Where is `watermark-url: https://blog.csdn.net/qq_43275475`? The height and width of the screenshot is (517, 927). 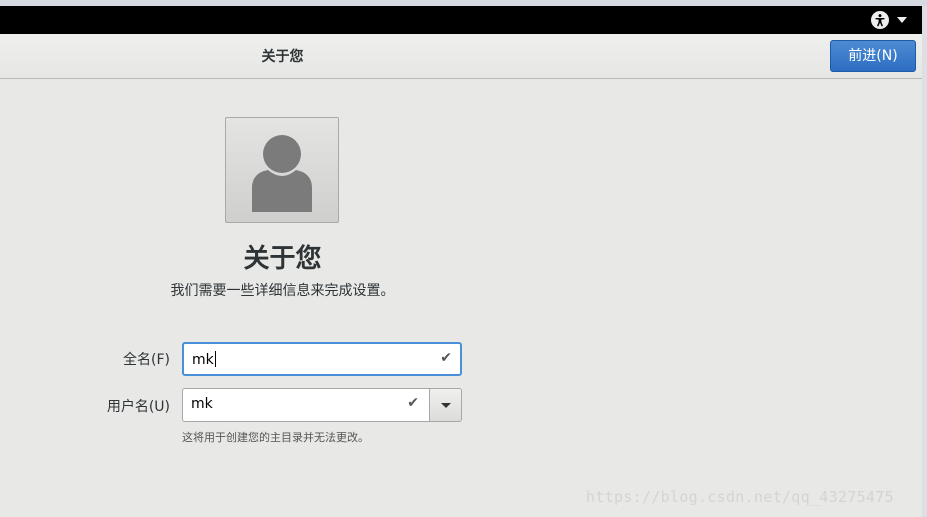 watermark-url: https://blog.csdn.net/qq_43275475 is located at coordinates (740, 497).